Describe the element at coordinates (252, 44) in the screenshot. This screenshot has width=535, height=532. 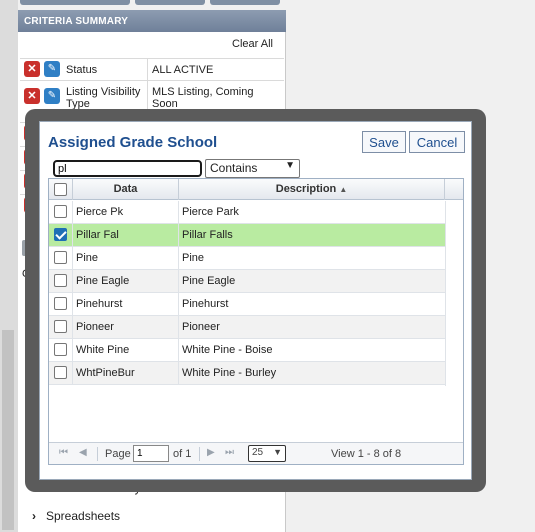
I see `clear-all-link: Clear All` at that location.